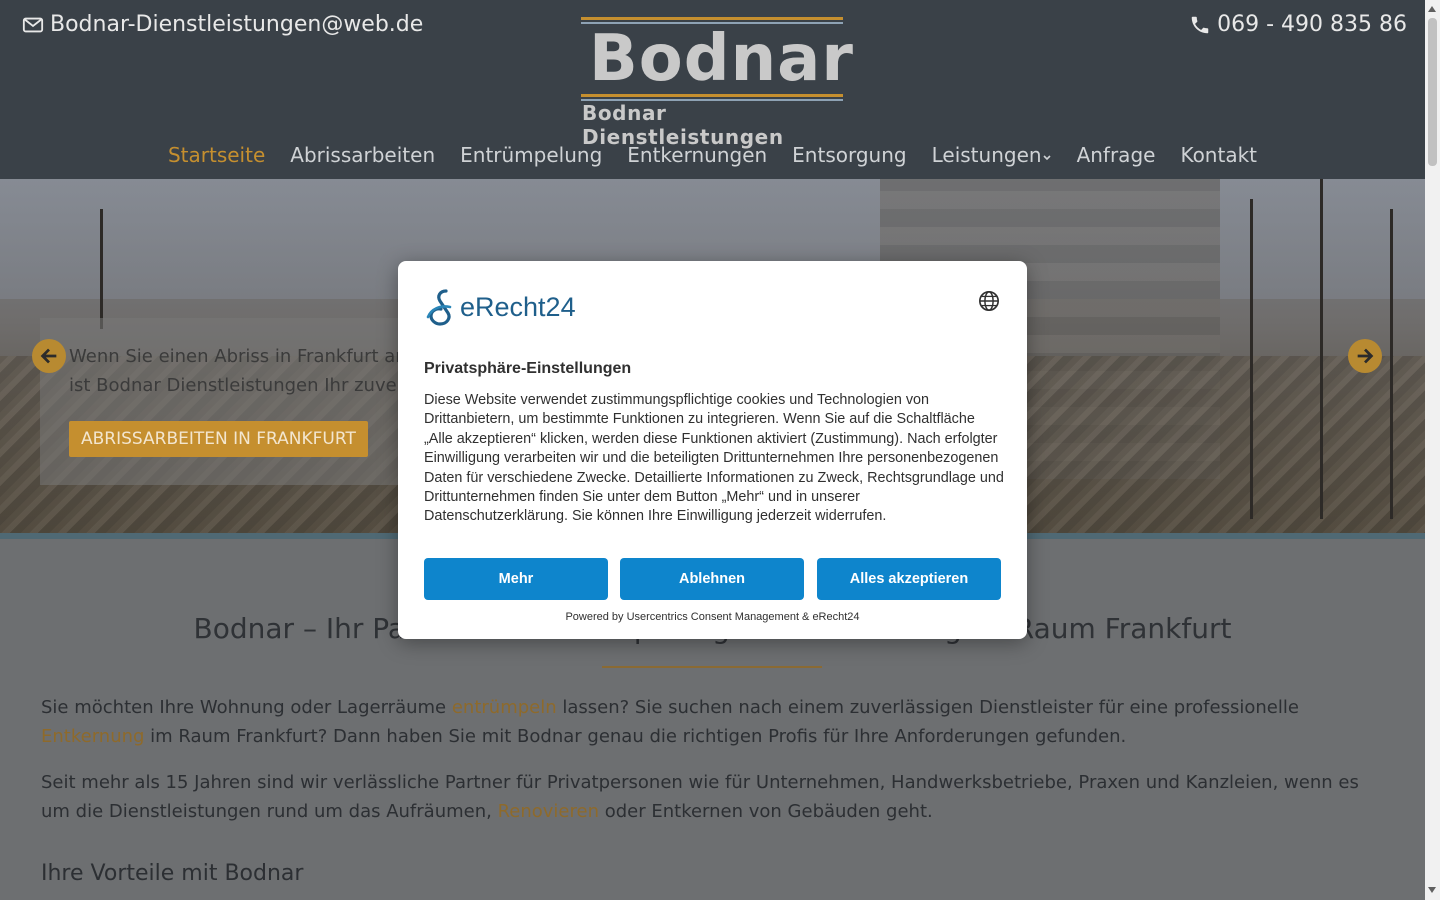 The height and width of the screenshot is (900, 1440). Describe the element at coordinates (518, 306) in the screenshot. I see `erecht24-wordmark: eRecht24` at that location.